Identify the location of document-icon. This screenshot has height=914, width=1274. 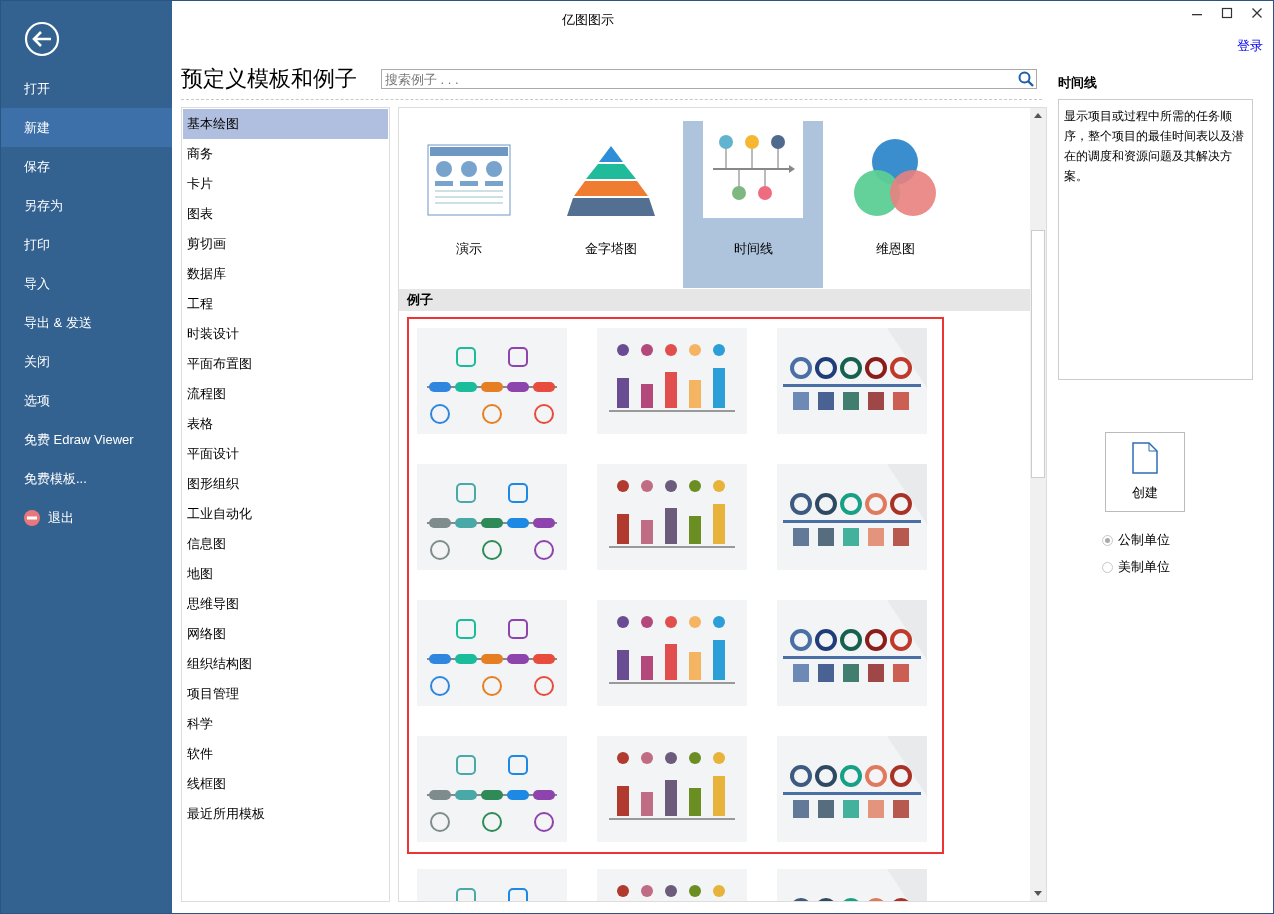
(1145, 458).